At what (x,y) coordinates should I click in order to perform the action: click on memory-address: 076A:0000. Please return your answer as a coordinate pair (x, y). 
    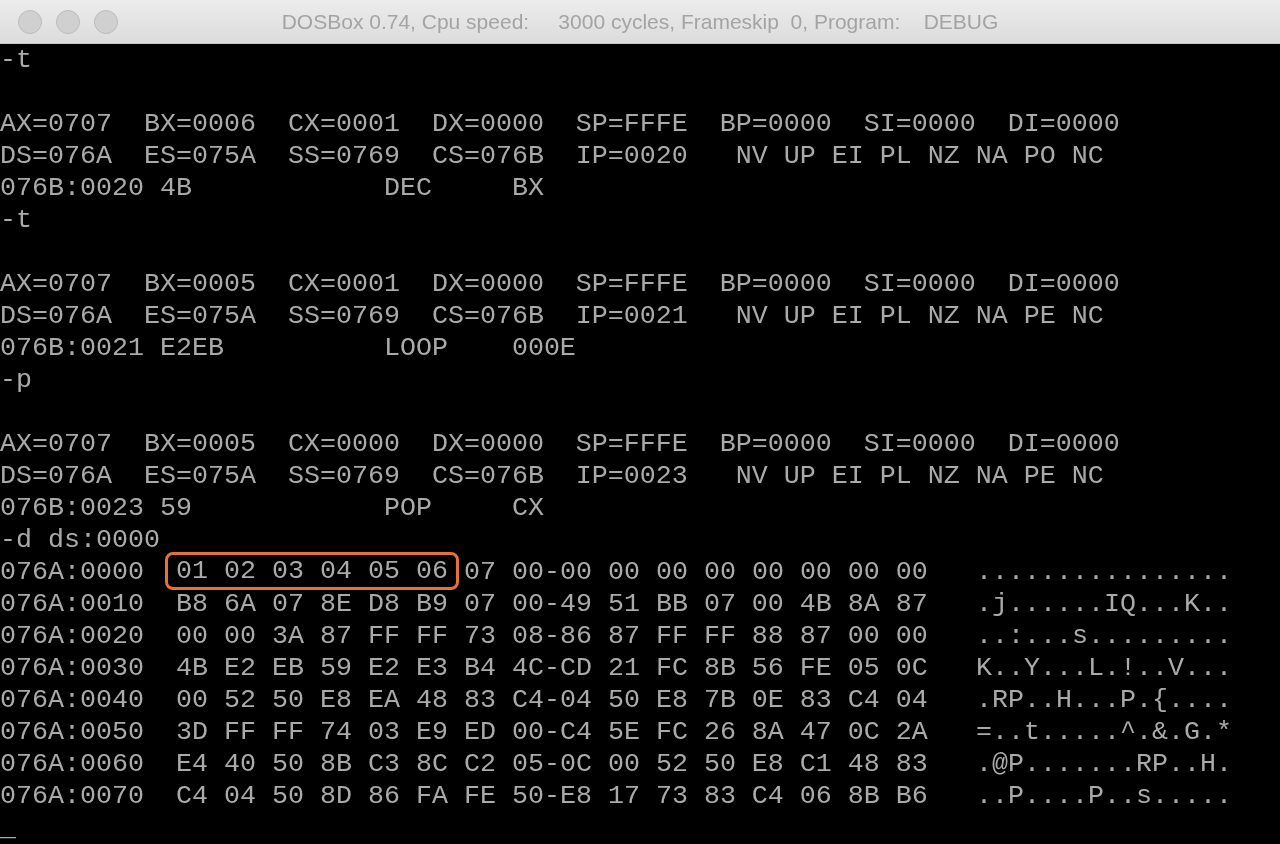
    Looking at the image, I should click on (72, 572).